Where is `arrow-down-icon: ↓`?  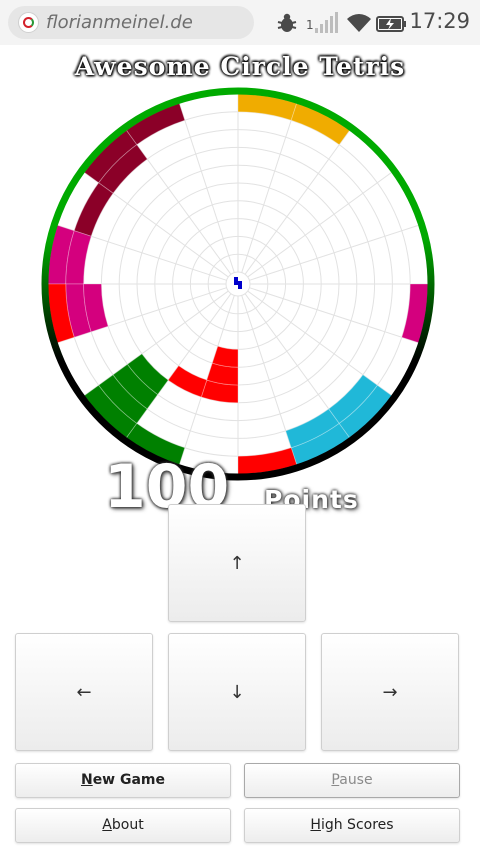 arrow-down-icon: ↓ is located at coordinates (237, 692).